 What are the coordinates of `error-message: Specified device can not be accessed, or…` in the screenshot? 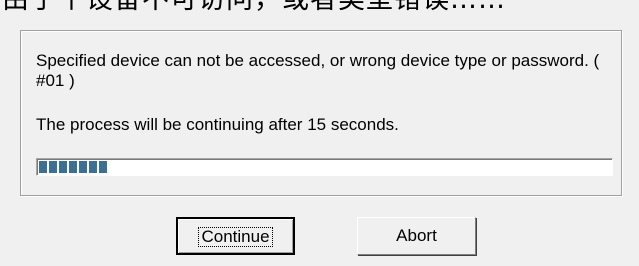 It's located at (318, 70).